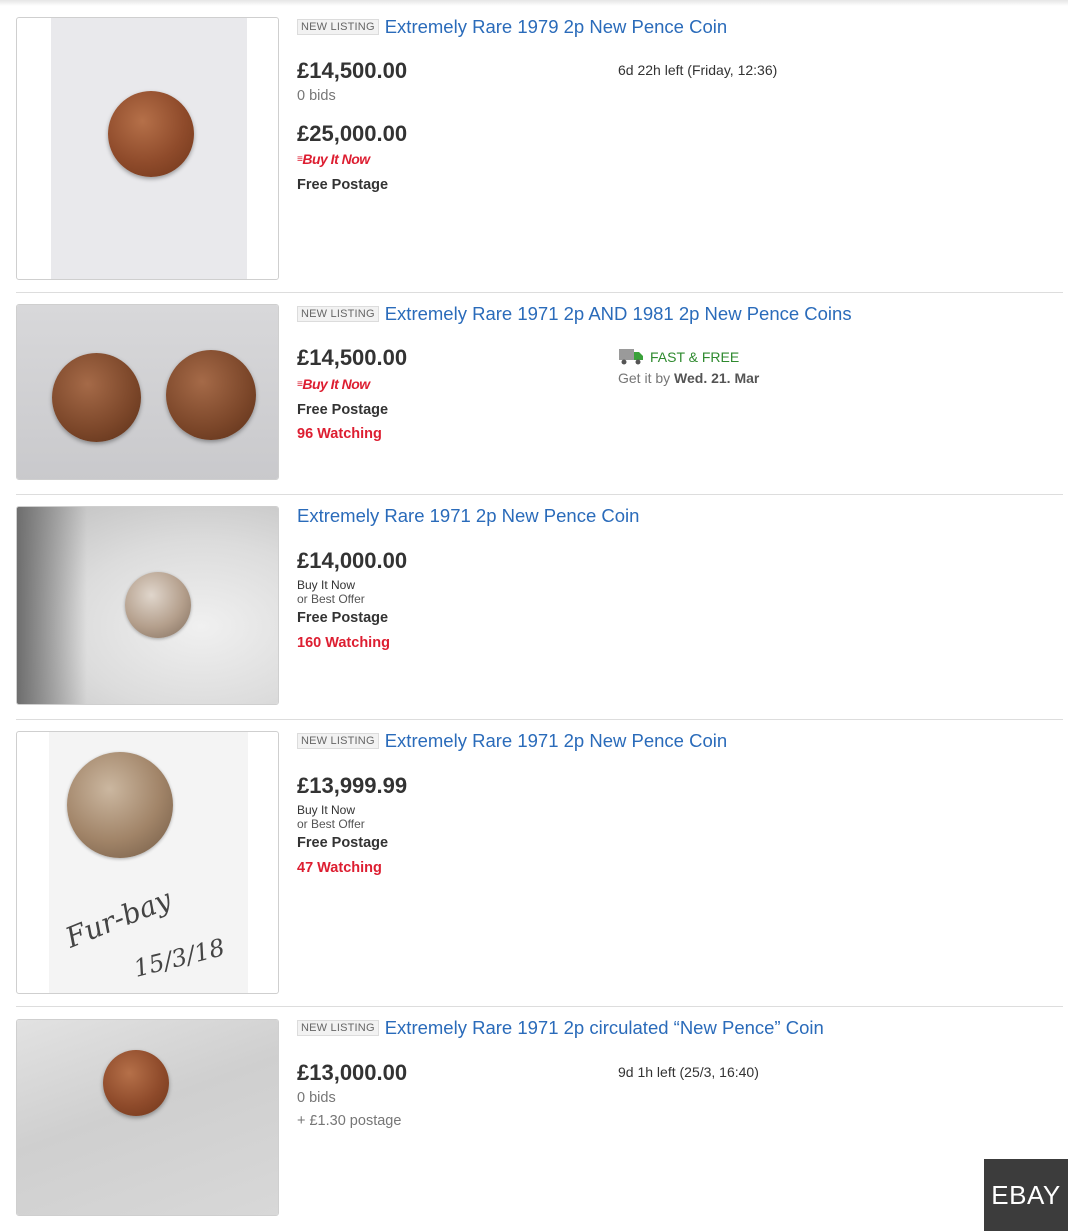 Image resolution: width=1068 pixels, height=1231 pixels. I want to click on handwriting-note: Fur-bay 15/3/18, so click(151, 932).